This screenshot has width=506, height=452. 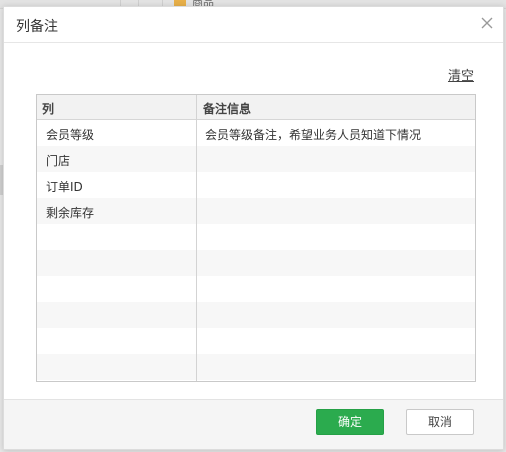 I want to click on cancel-button: 取消, so click(x=440, y=422).